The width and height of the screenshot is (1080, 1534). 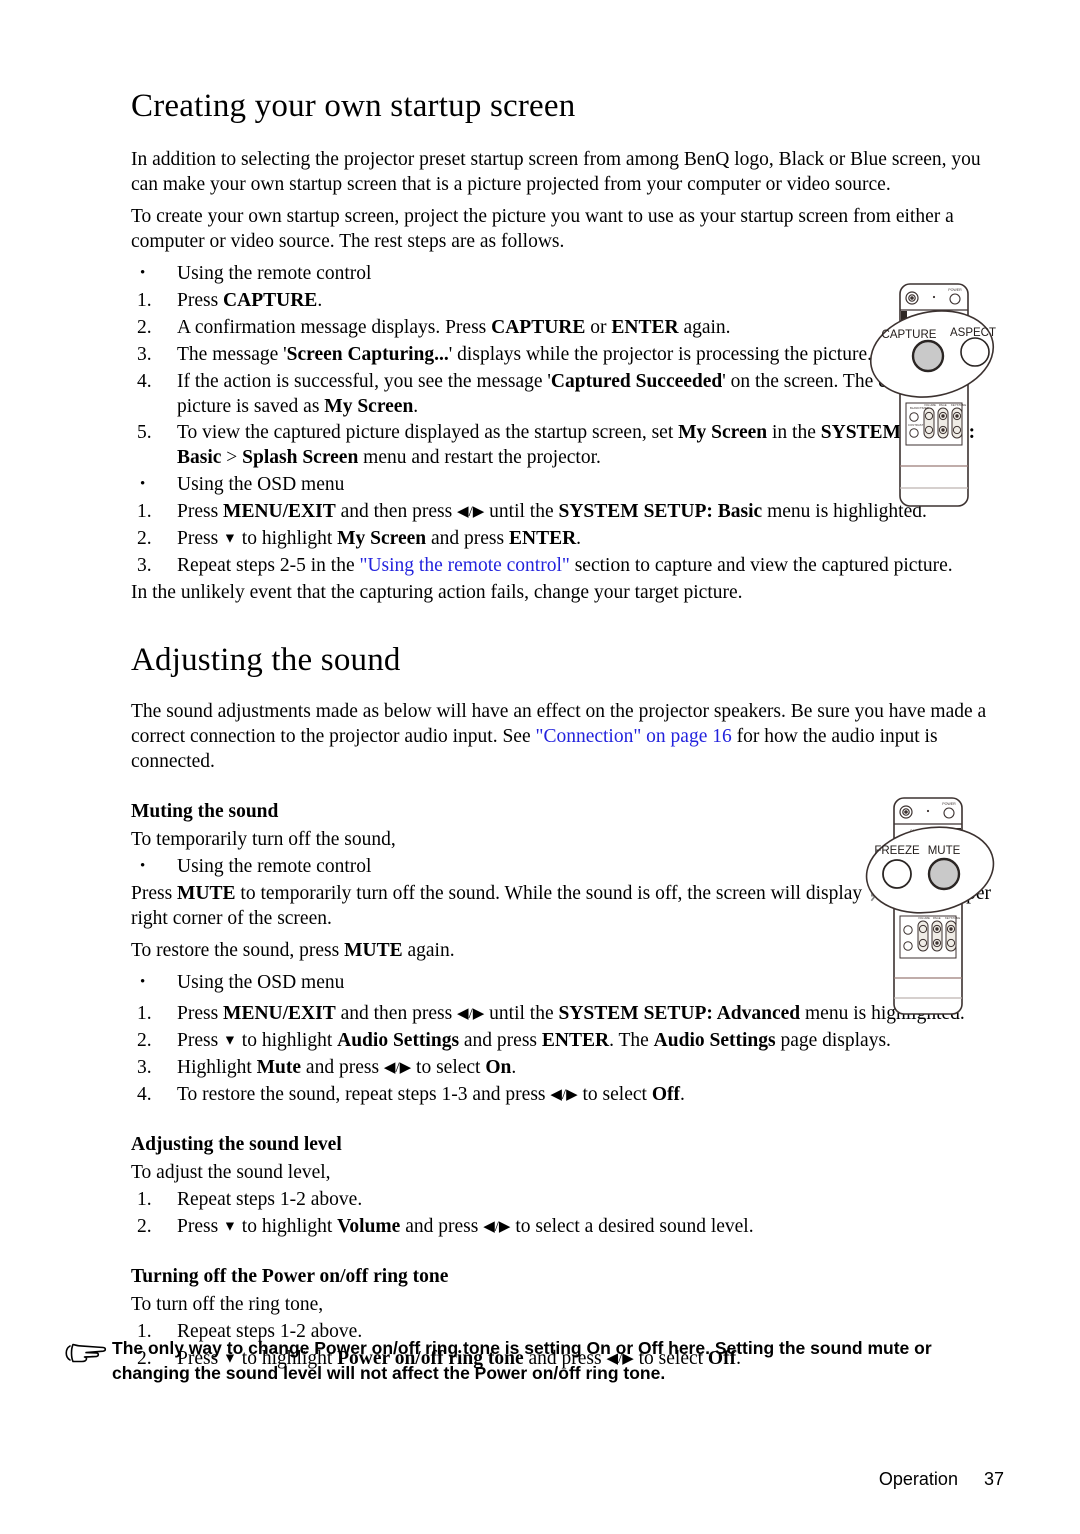 What do you see at coordinates (567, 1200) in the screenshot?
I see `list-item: 1. Repeat steps 1-2 above.` at bounding box center [567, 1200].